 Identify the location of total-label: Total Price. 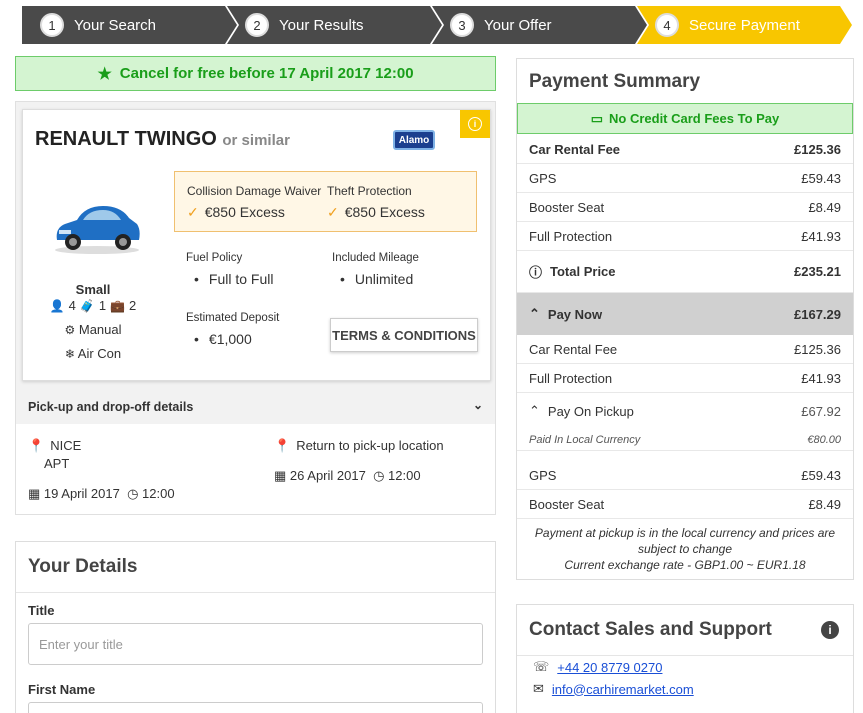
(583, 271).